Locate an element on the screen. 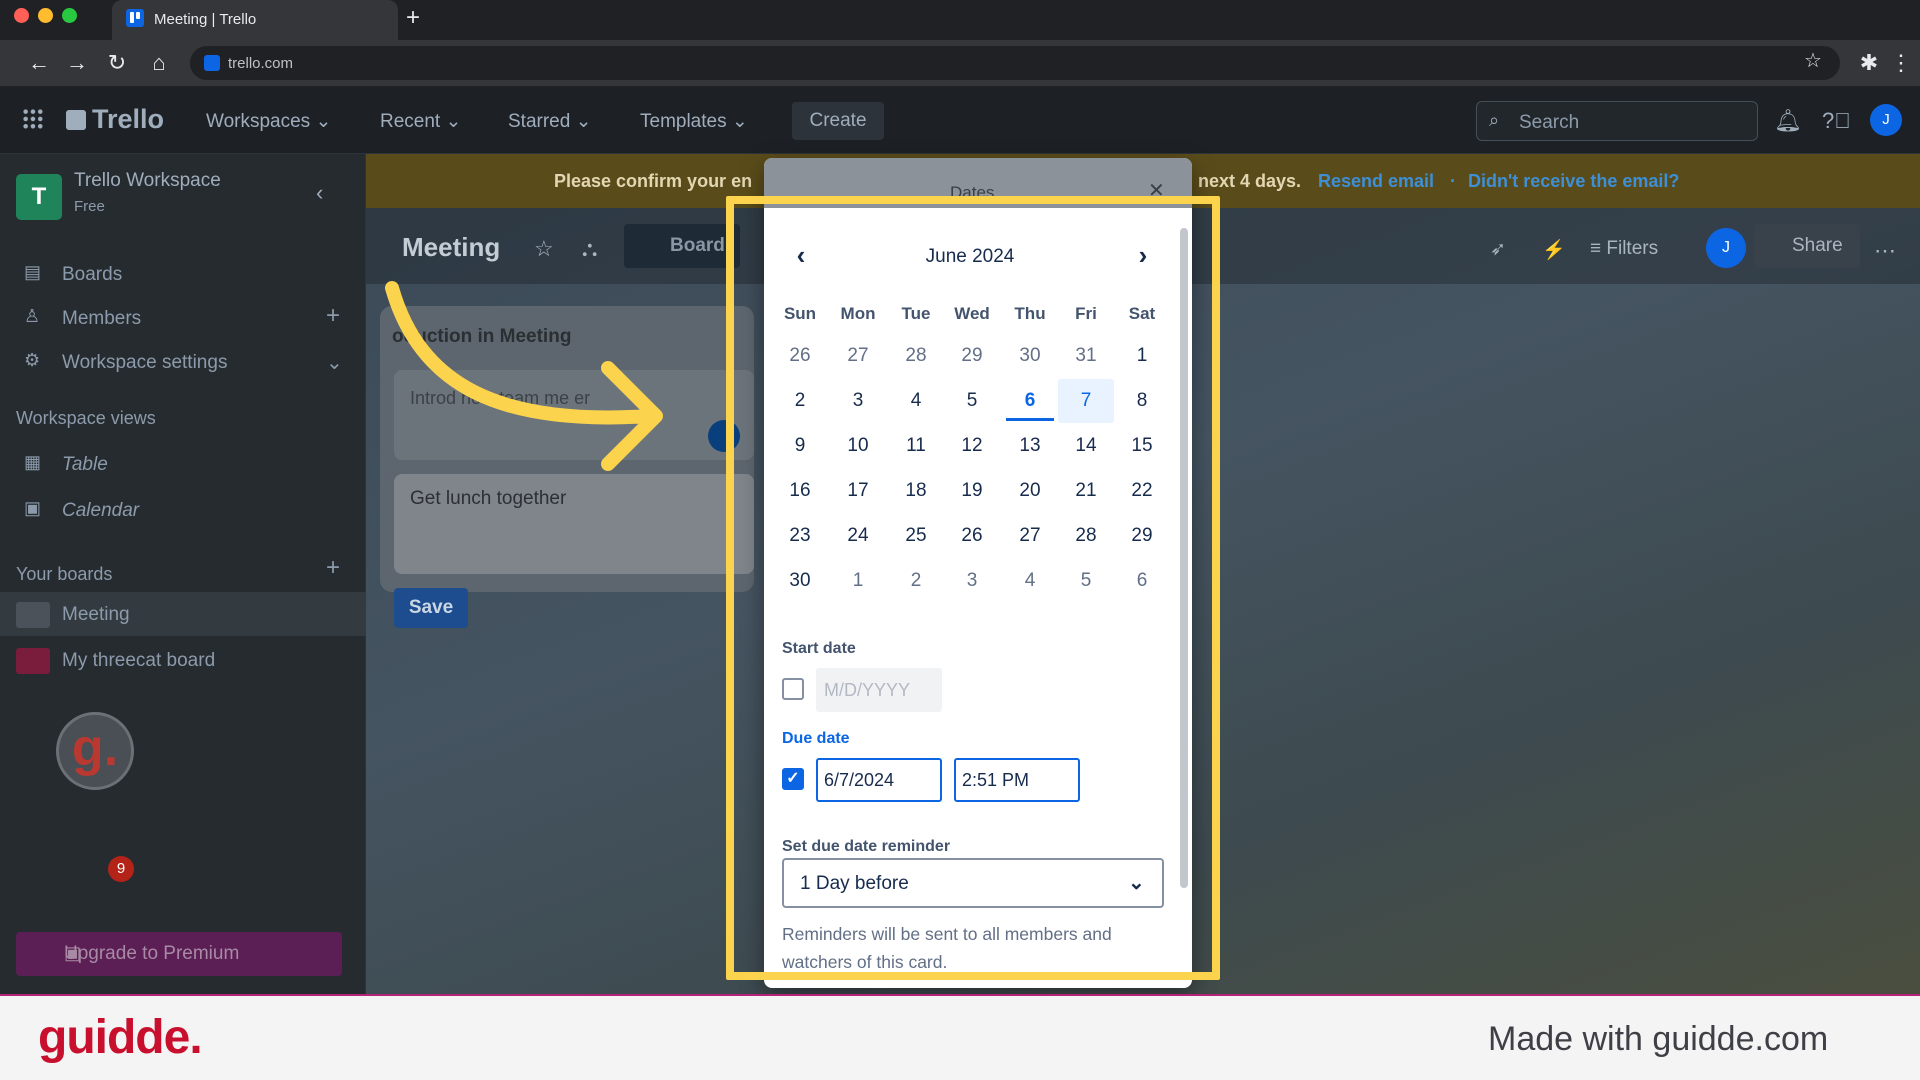  address-bar: trello.com is located at coordinates (1015, 63).